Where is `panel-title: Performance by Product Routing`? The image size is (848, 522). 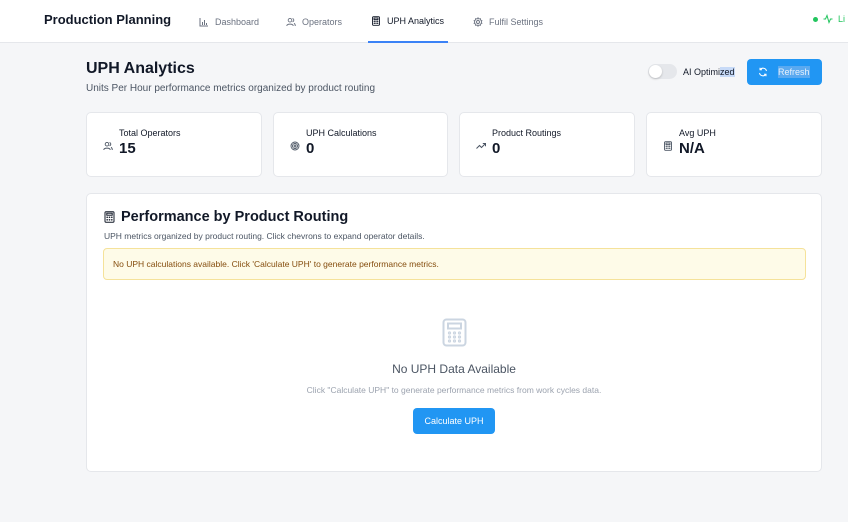 panel-title: Performance by Product Routing is located at coordinates (226, 217).